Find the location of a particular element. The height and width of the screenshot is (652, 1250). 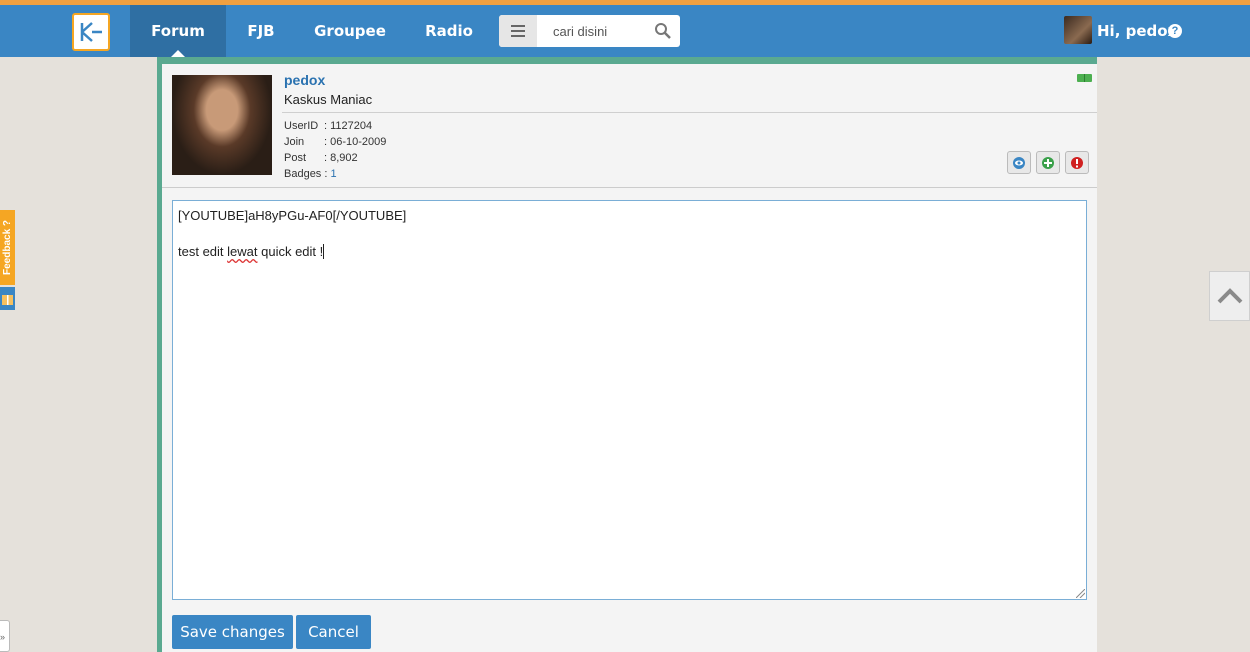

search-input is located at coordinates (595, 31).